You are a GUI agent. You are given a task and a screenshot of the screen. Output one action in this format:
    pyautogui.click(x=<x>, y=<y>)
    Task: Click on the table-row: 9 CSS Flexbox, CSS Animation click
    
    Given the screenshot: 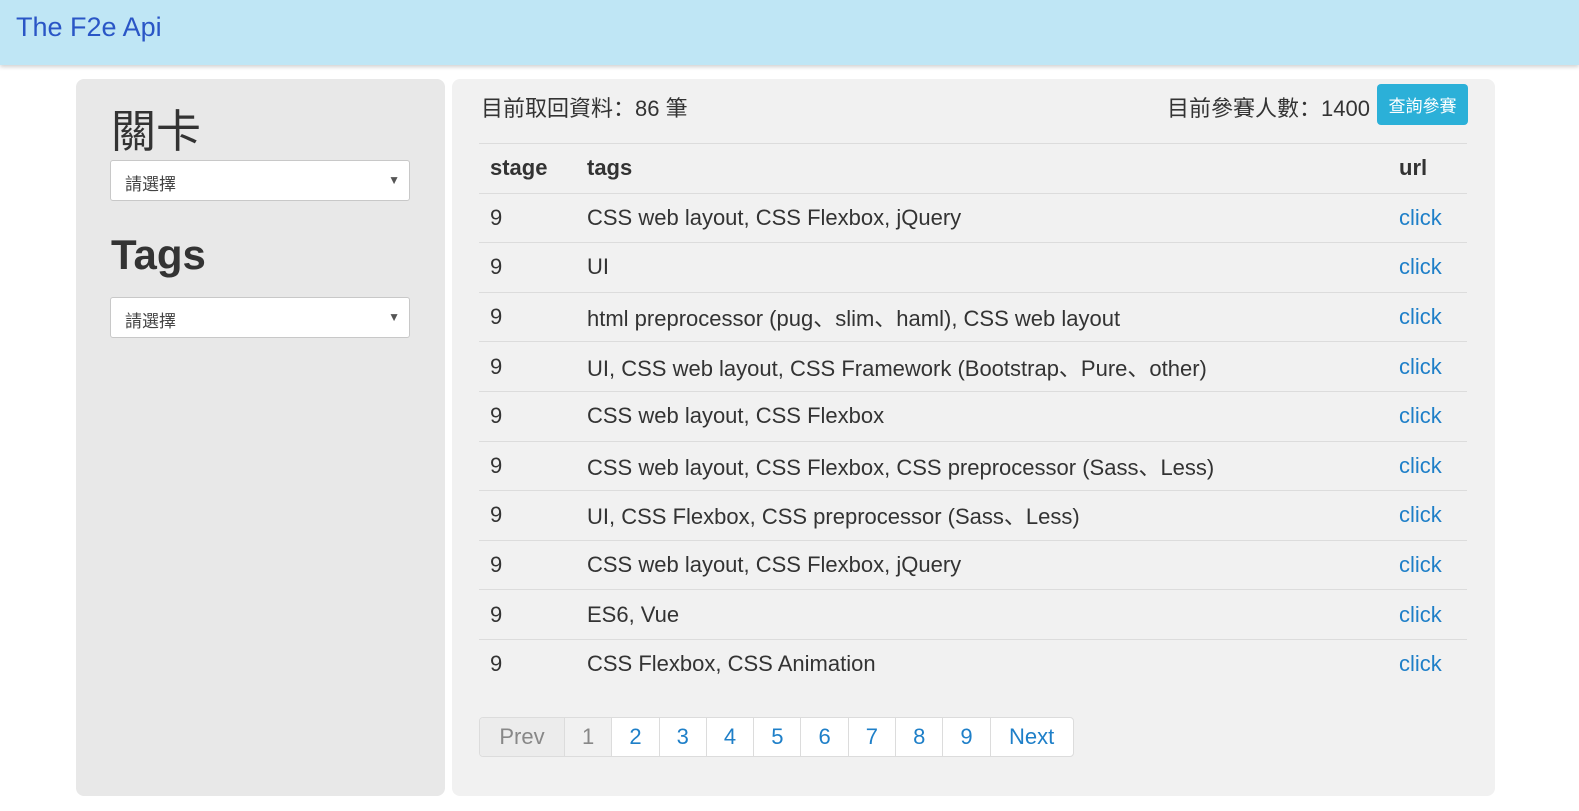 What is the action you would take?
    pyautogui.click(x=973, y=664)
    